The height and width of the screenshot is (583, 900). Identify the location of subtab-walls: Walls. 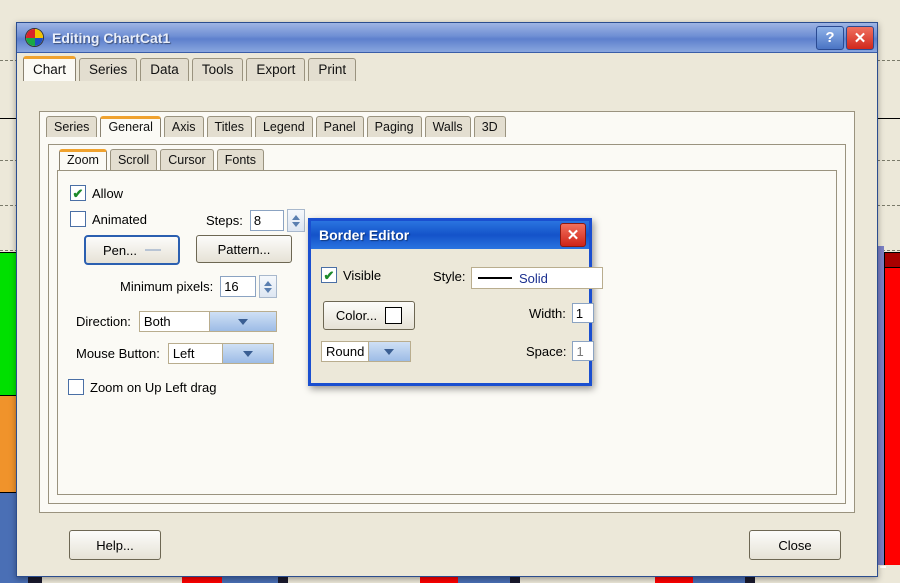
(447, 126).